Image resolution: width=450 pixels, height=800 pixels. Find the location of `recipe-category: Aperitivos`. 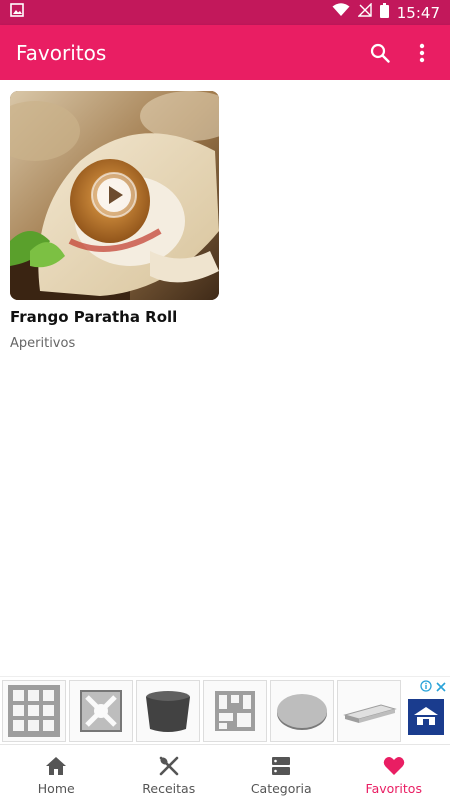

recipe-category: Aperitivos is located at coordinates (43, 343).